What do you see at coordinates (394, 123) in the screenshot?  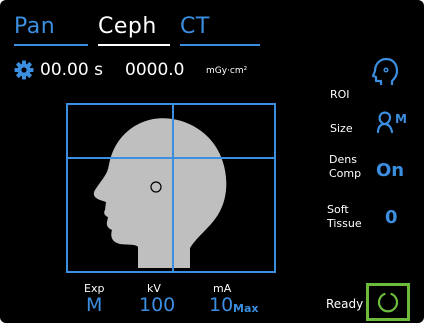 I see `size-m-icon: M` at bounding box center [394, 123].